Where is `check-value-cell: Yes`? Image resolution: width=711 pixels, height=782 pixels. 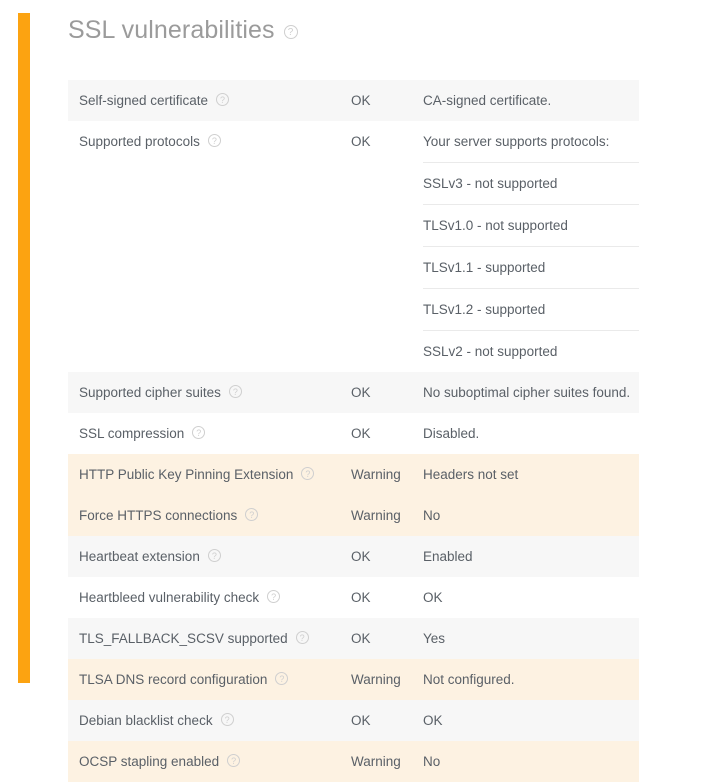 check-value-cell: Yes is located at coordinates (531, 638).